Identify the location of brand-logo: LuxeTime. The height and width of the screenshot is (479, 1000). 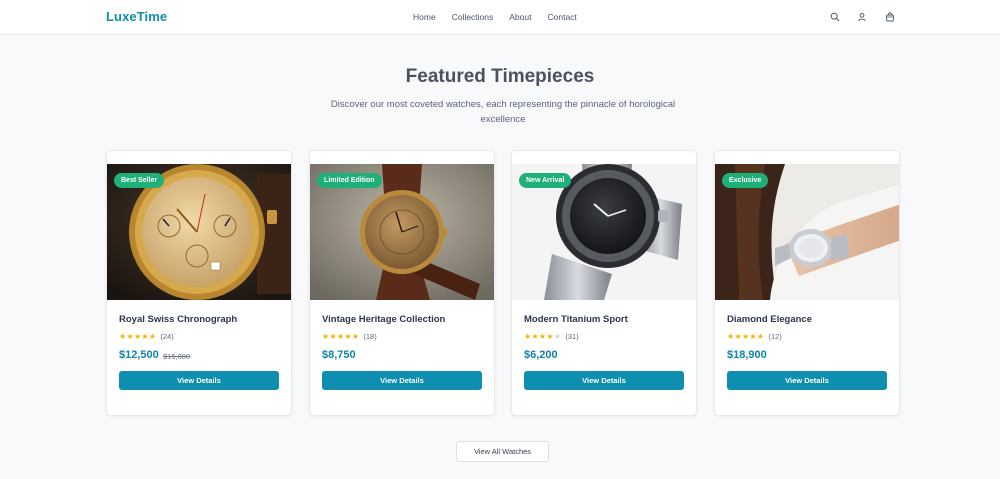
(136, 16).